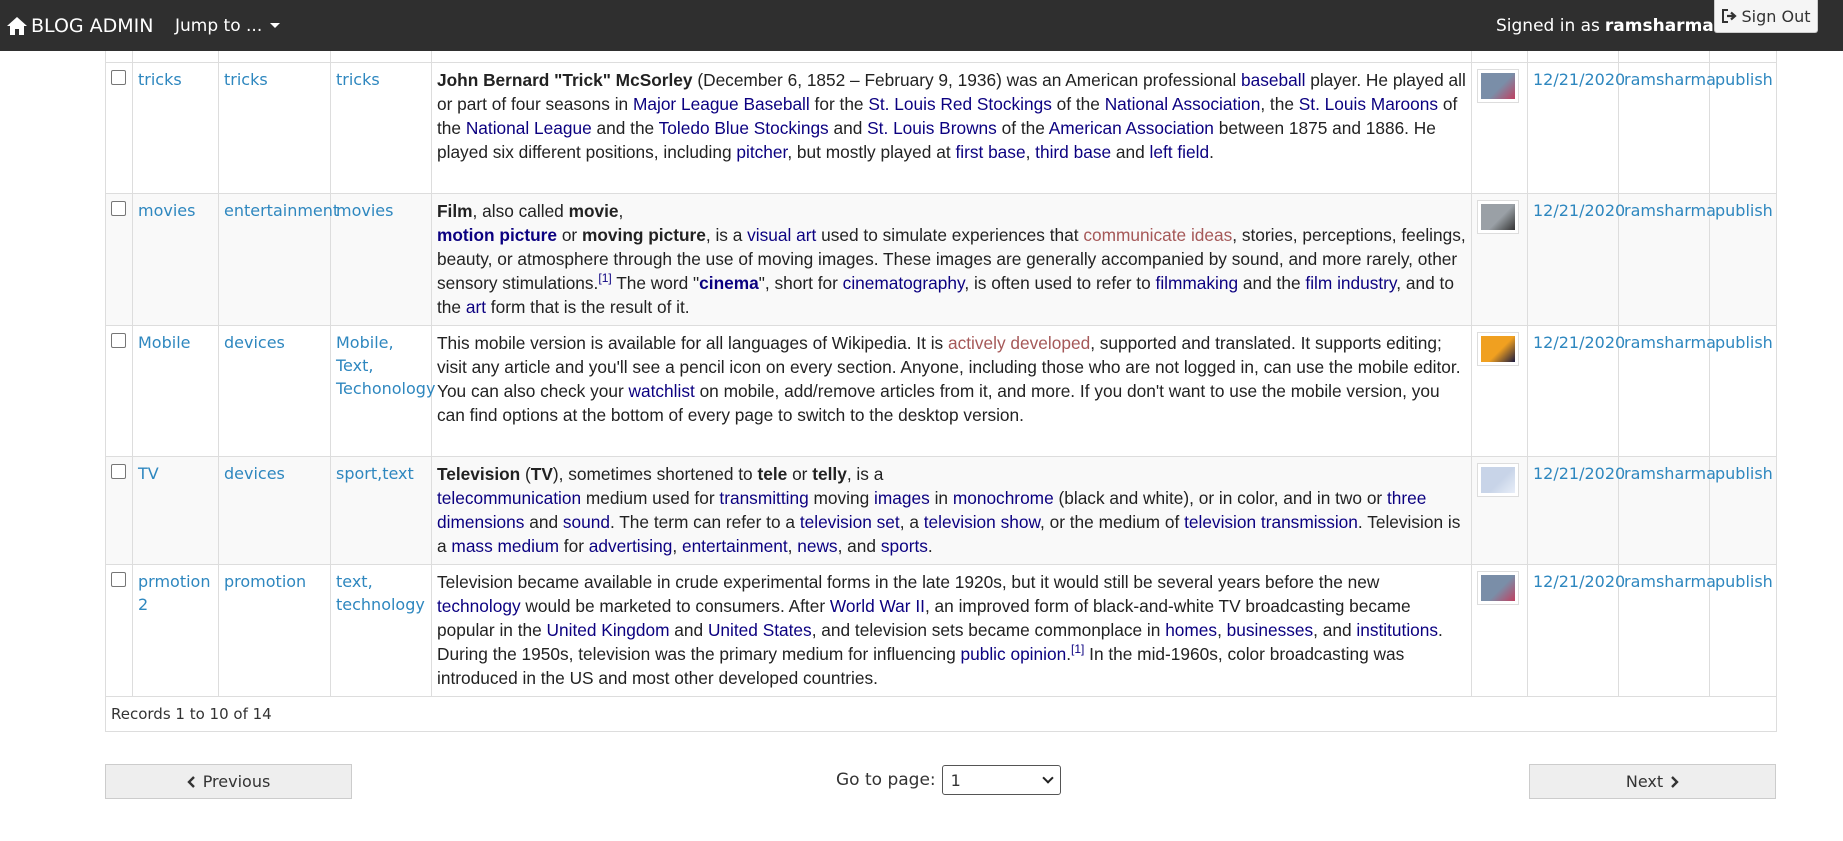 The width and height of the screenshot is (1843, 841). I want to click on tags-link: movies, so click(364, 210).